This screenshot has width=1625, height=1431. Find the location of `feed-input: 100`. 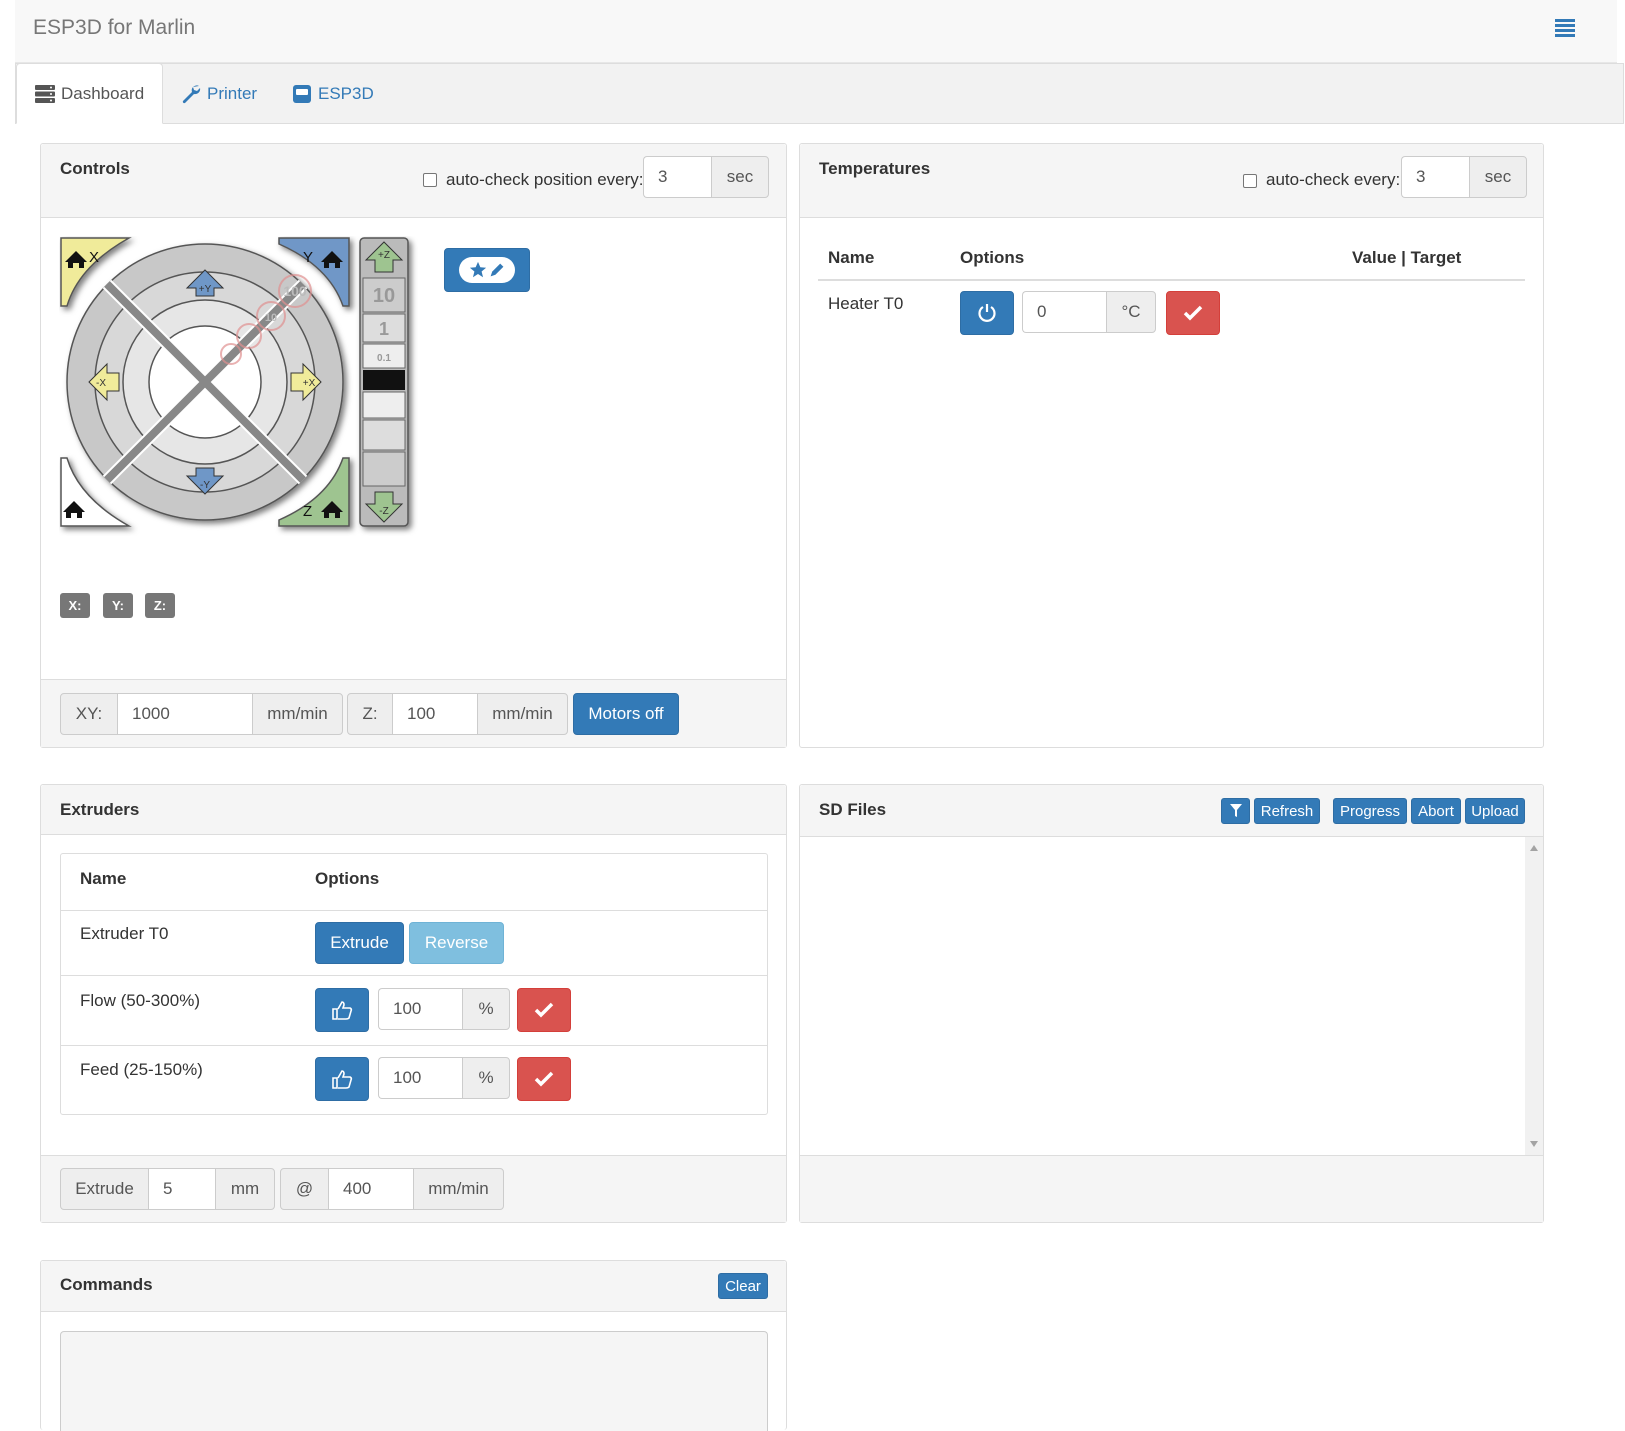

feed-input: 100 is located at coordinates (420, 1078).